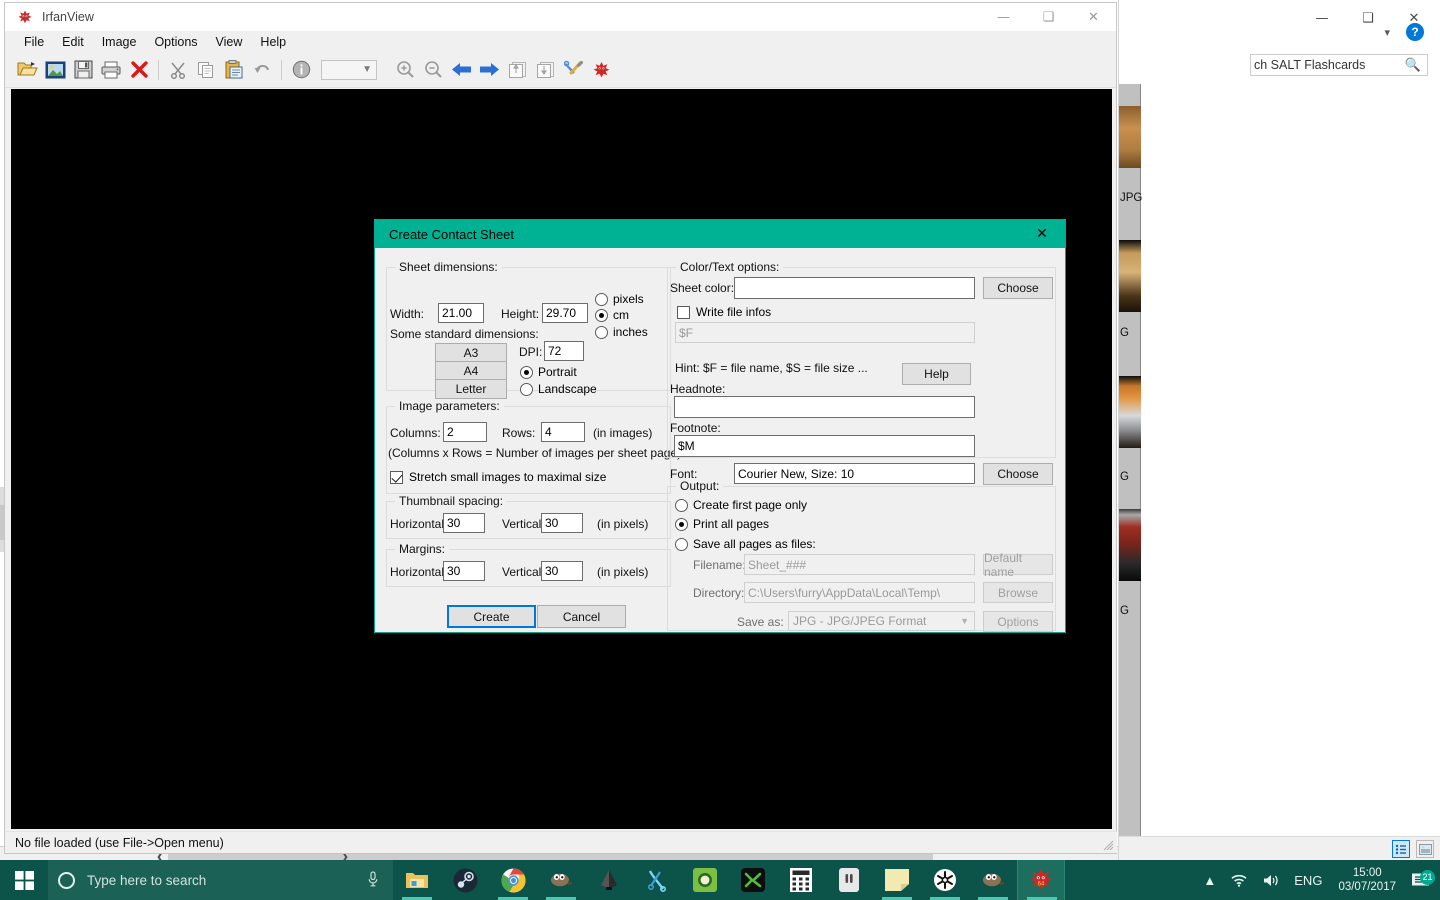 This screenshot has width=1440, height=900. I want to click on taskbar-app-sticky-notes, so click(897, 880).